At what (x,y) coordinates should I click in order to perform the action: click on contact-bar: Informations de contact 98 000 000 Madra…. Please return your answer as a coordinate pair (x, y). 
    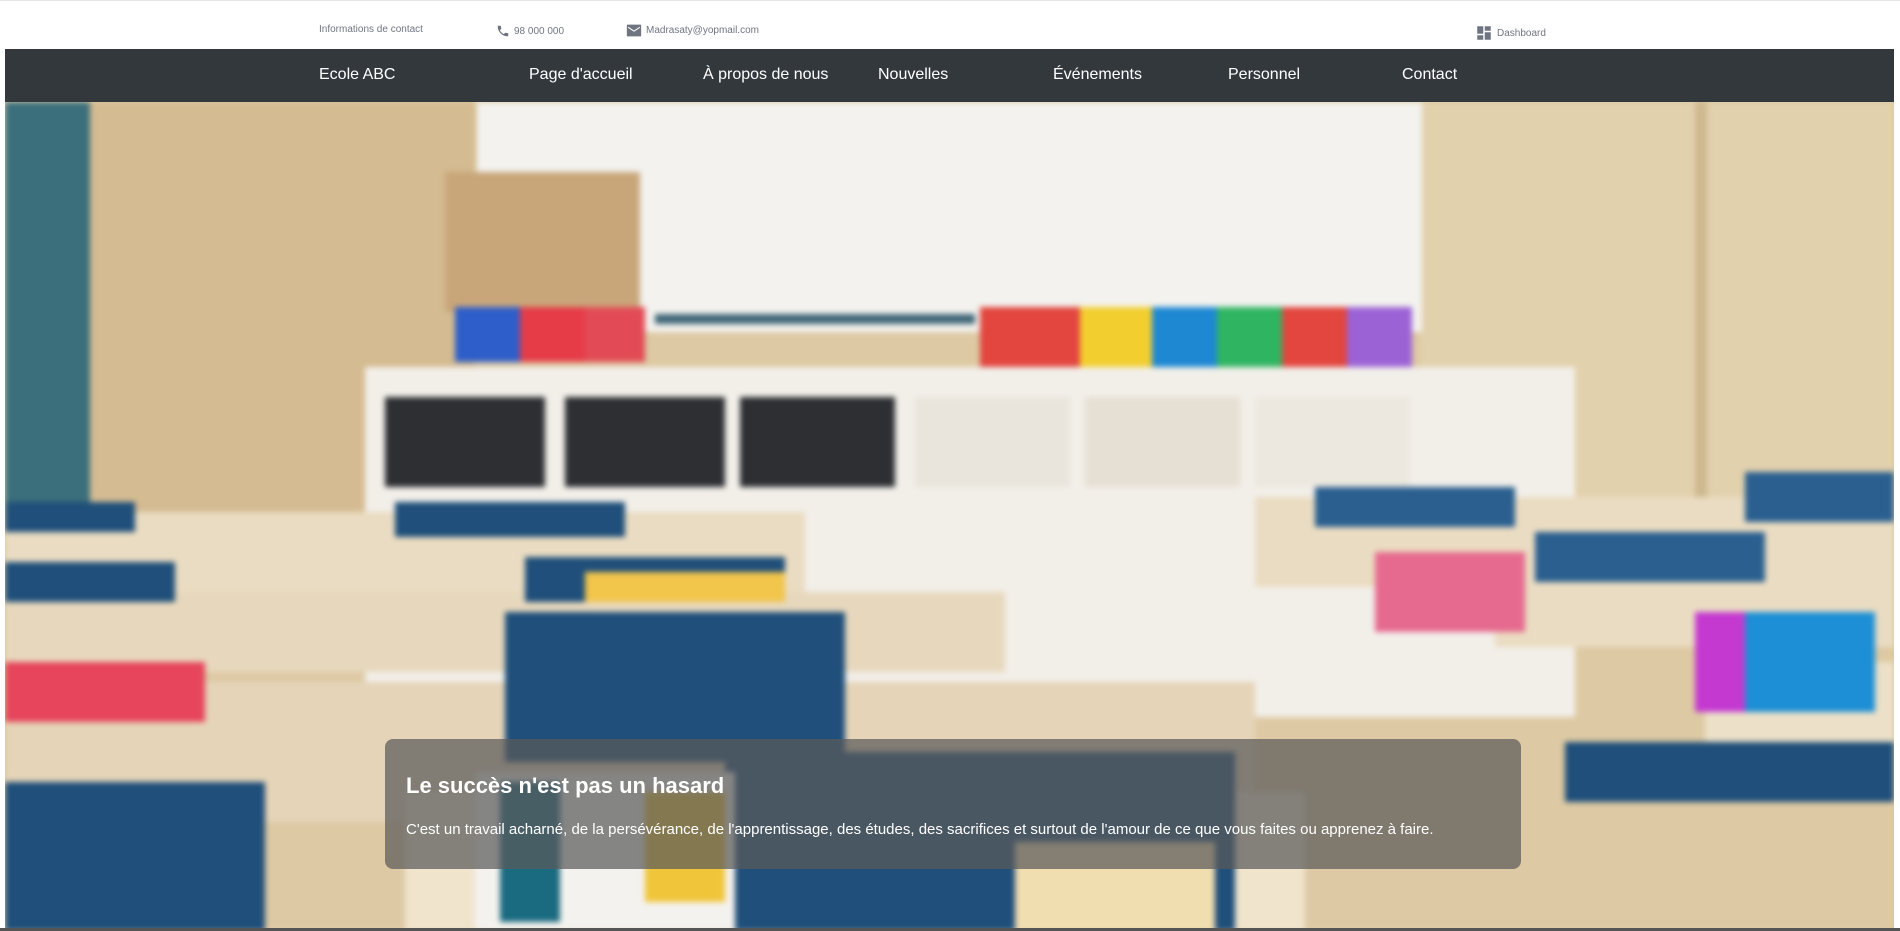
    Looking at the image, I should click on (950, 25).